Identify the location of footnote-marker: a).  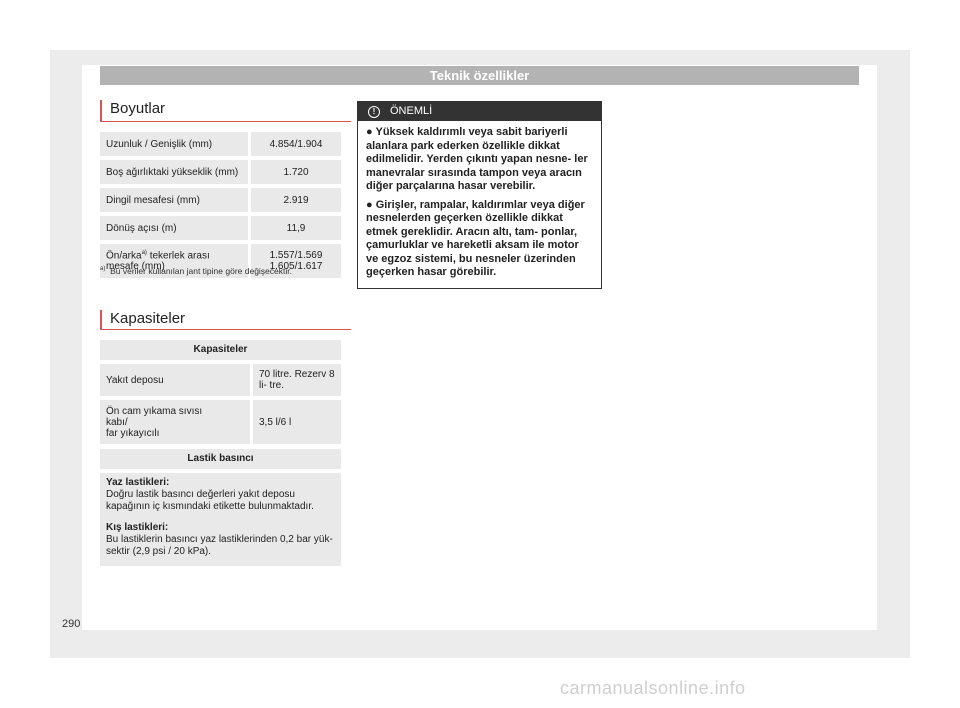
(103, 269).